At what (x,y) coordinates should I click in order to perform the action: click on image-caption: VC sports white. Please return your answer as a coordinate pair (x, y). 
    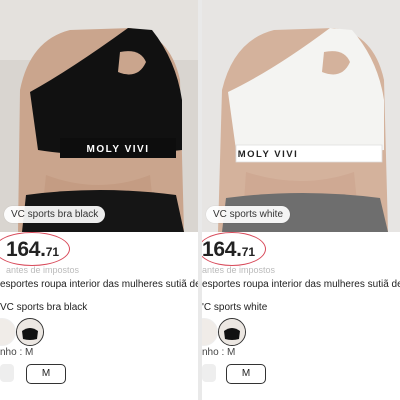
    Looking at the image, I should click on (248, 214).